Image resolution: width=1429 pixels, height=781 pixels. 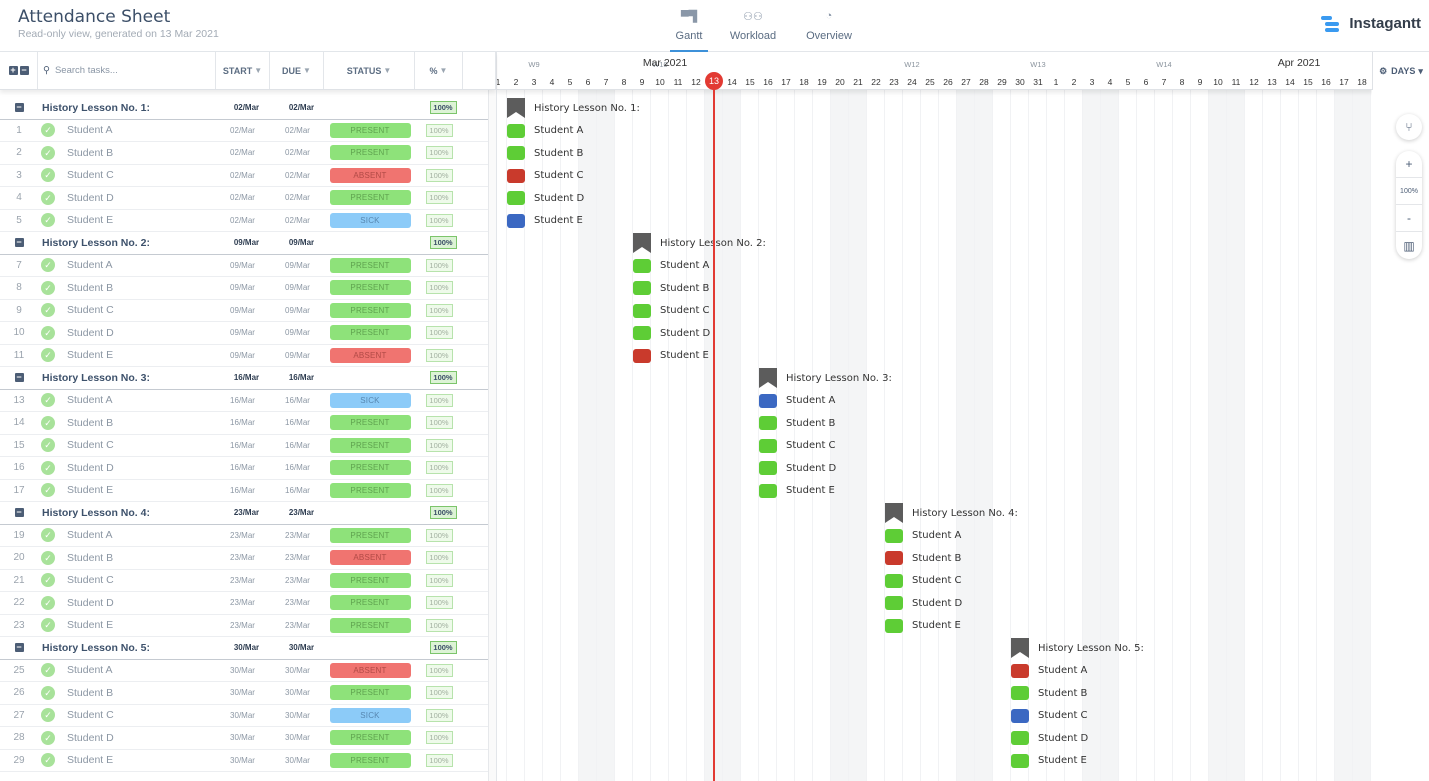 What do you see at coordinates (244, 716) in the screenshot?
I see `task-row: 27 ✓ Student C 30/Mar 30/Mar SICK 100%` at bounding box center [244, 716].